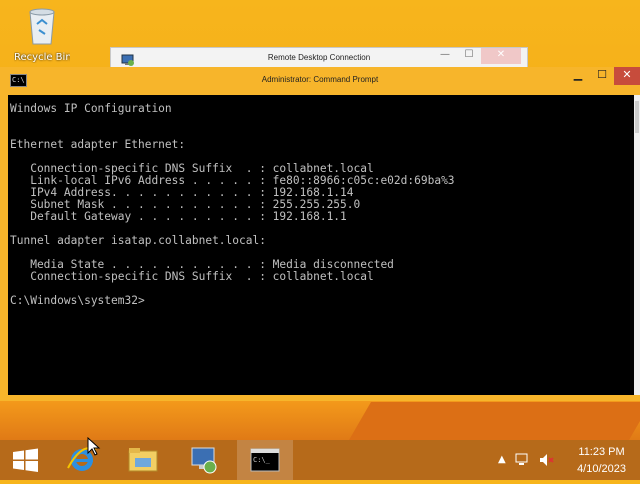 The width and height of the screenshot is (640, 484). What do you see at coordinates (501, 56) in the screenshot?
I see `rdp-close-button: ✕` at bounding box center [501, 56].